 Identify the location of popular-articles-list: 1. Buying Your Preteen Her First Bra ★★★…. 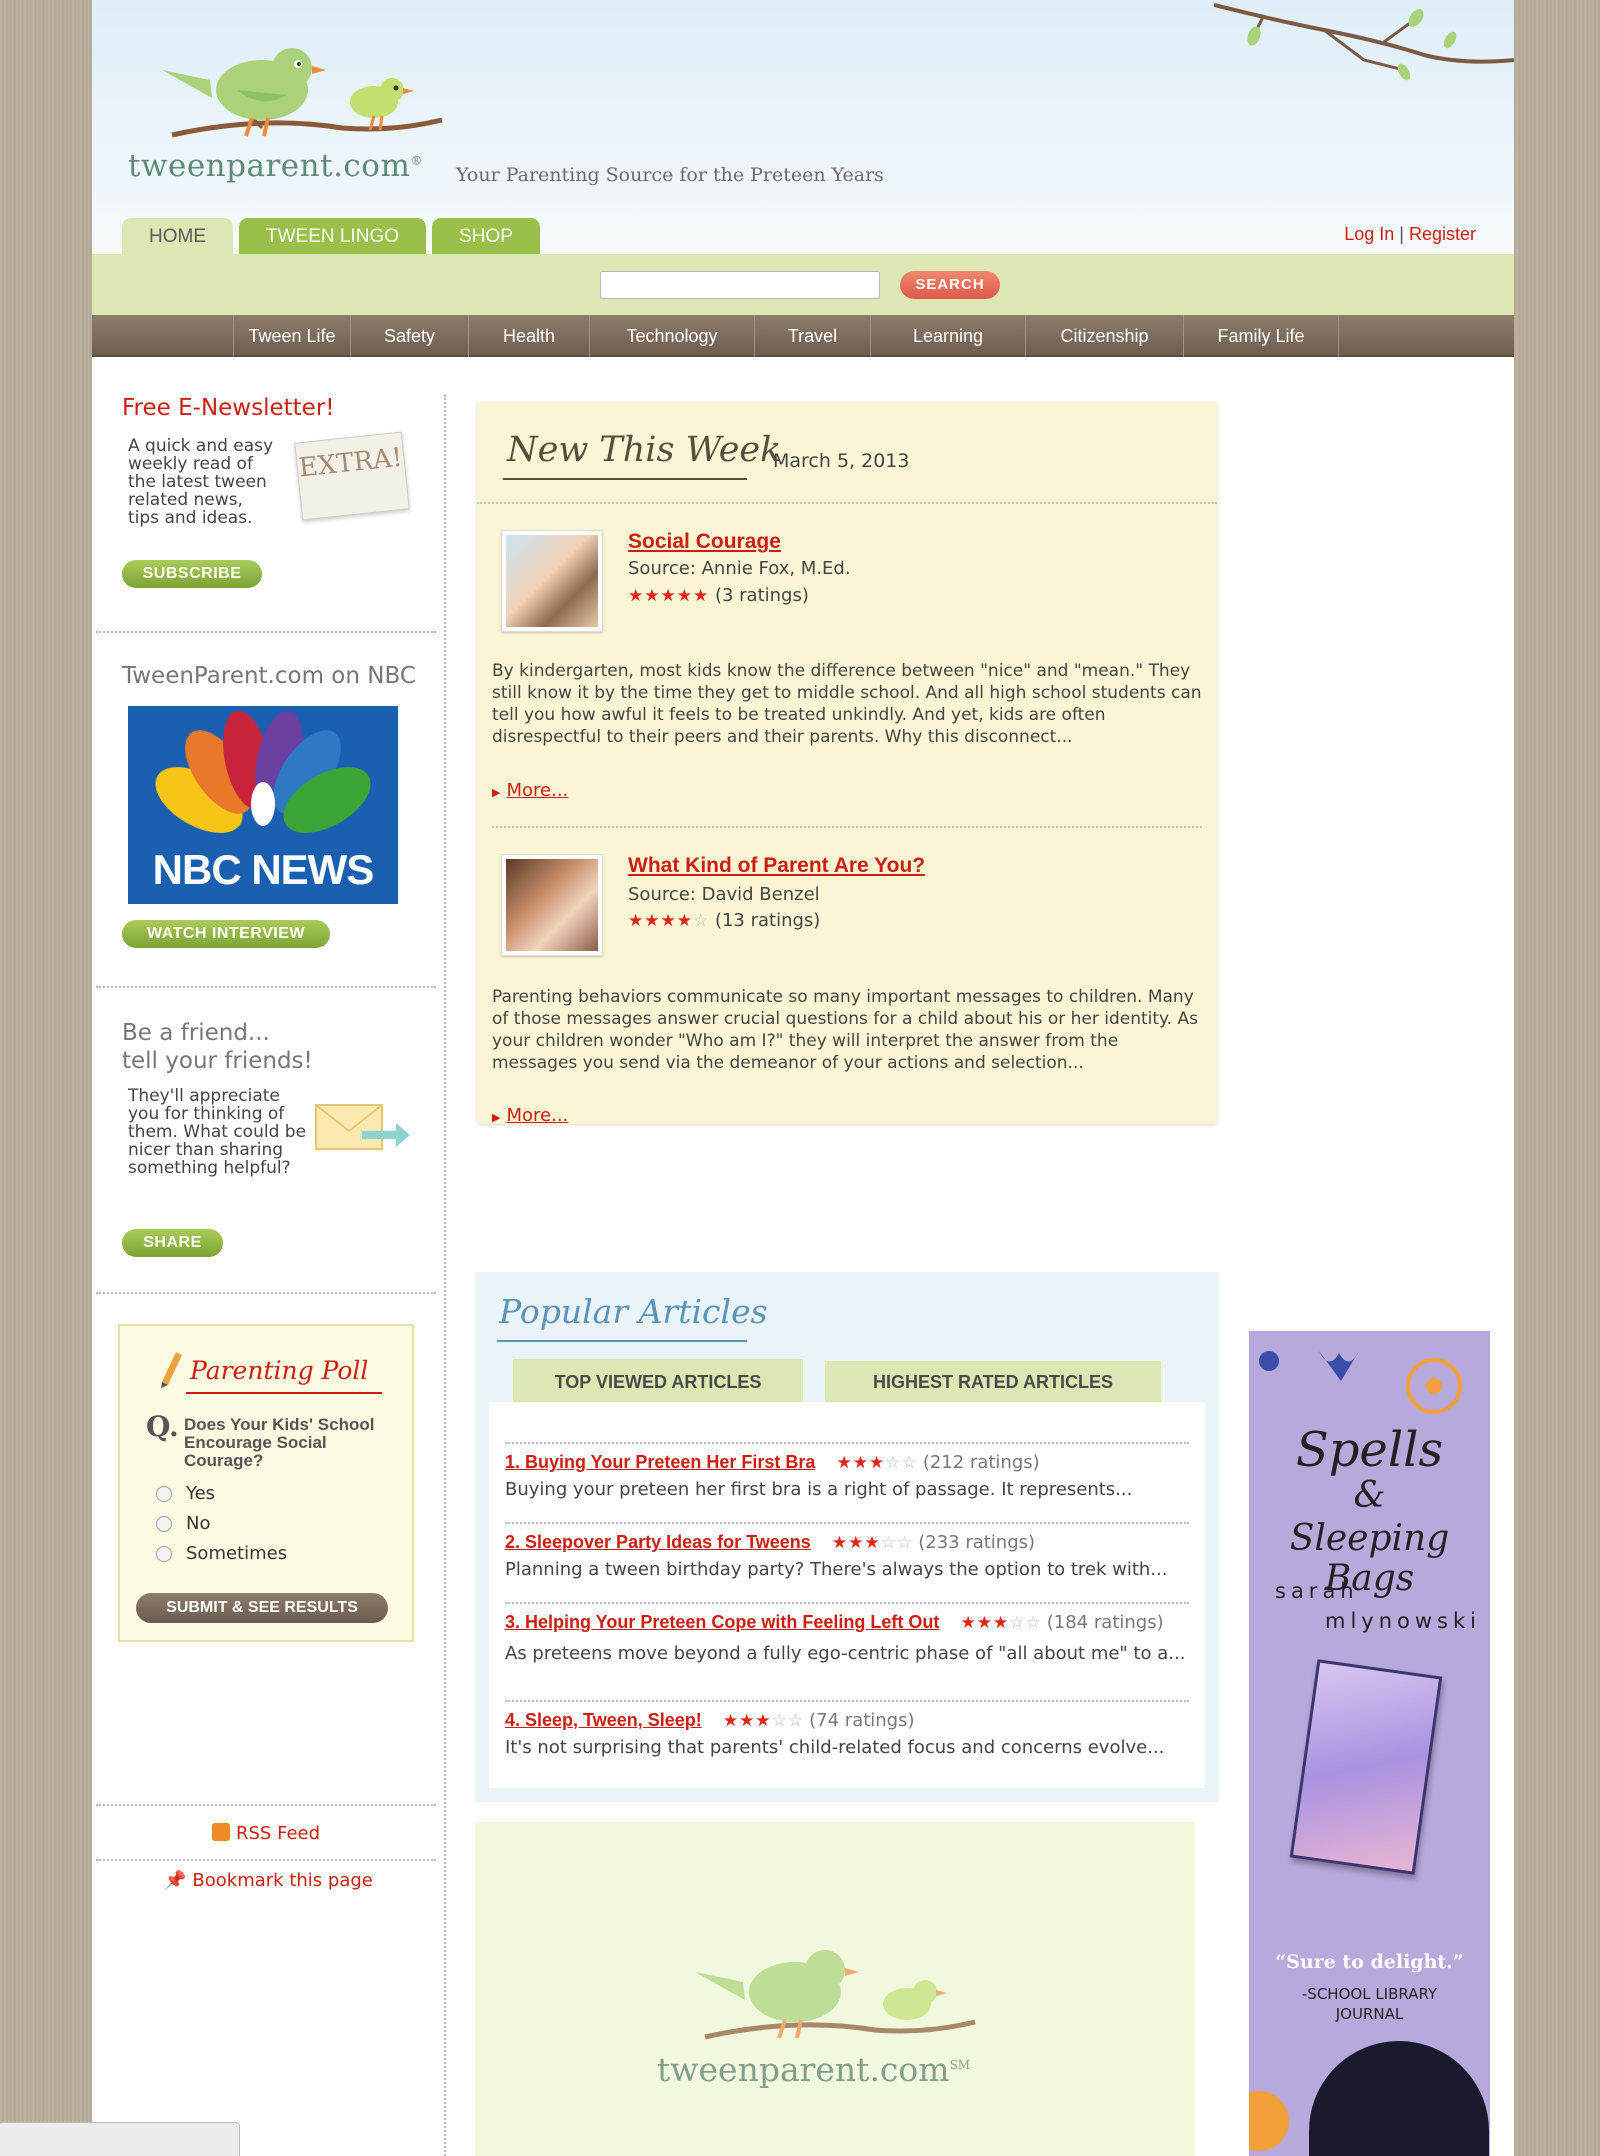
(847, 1595).